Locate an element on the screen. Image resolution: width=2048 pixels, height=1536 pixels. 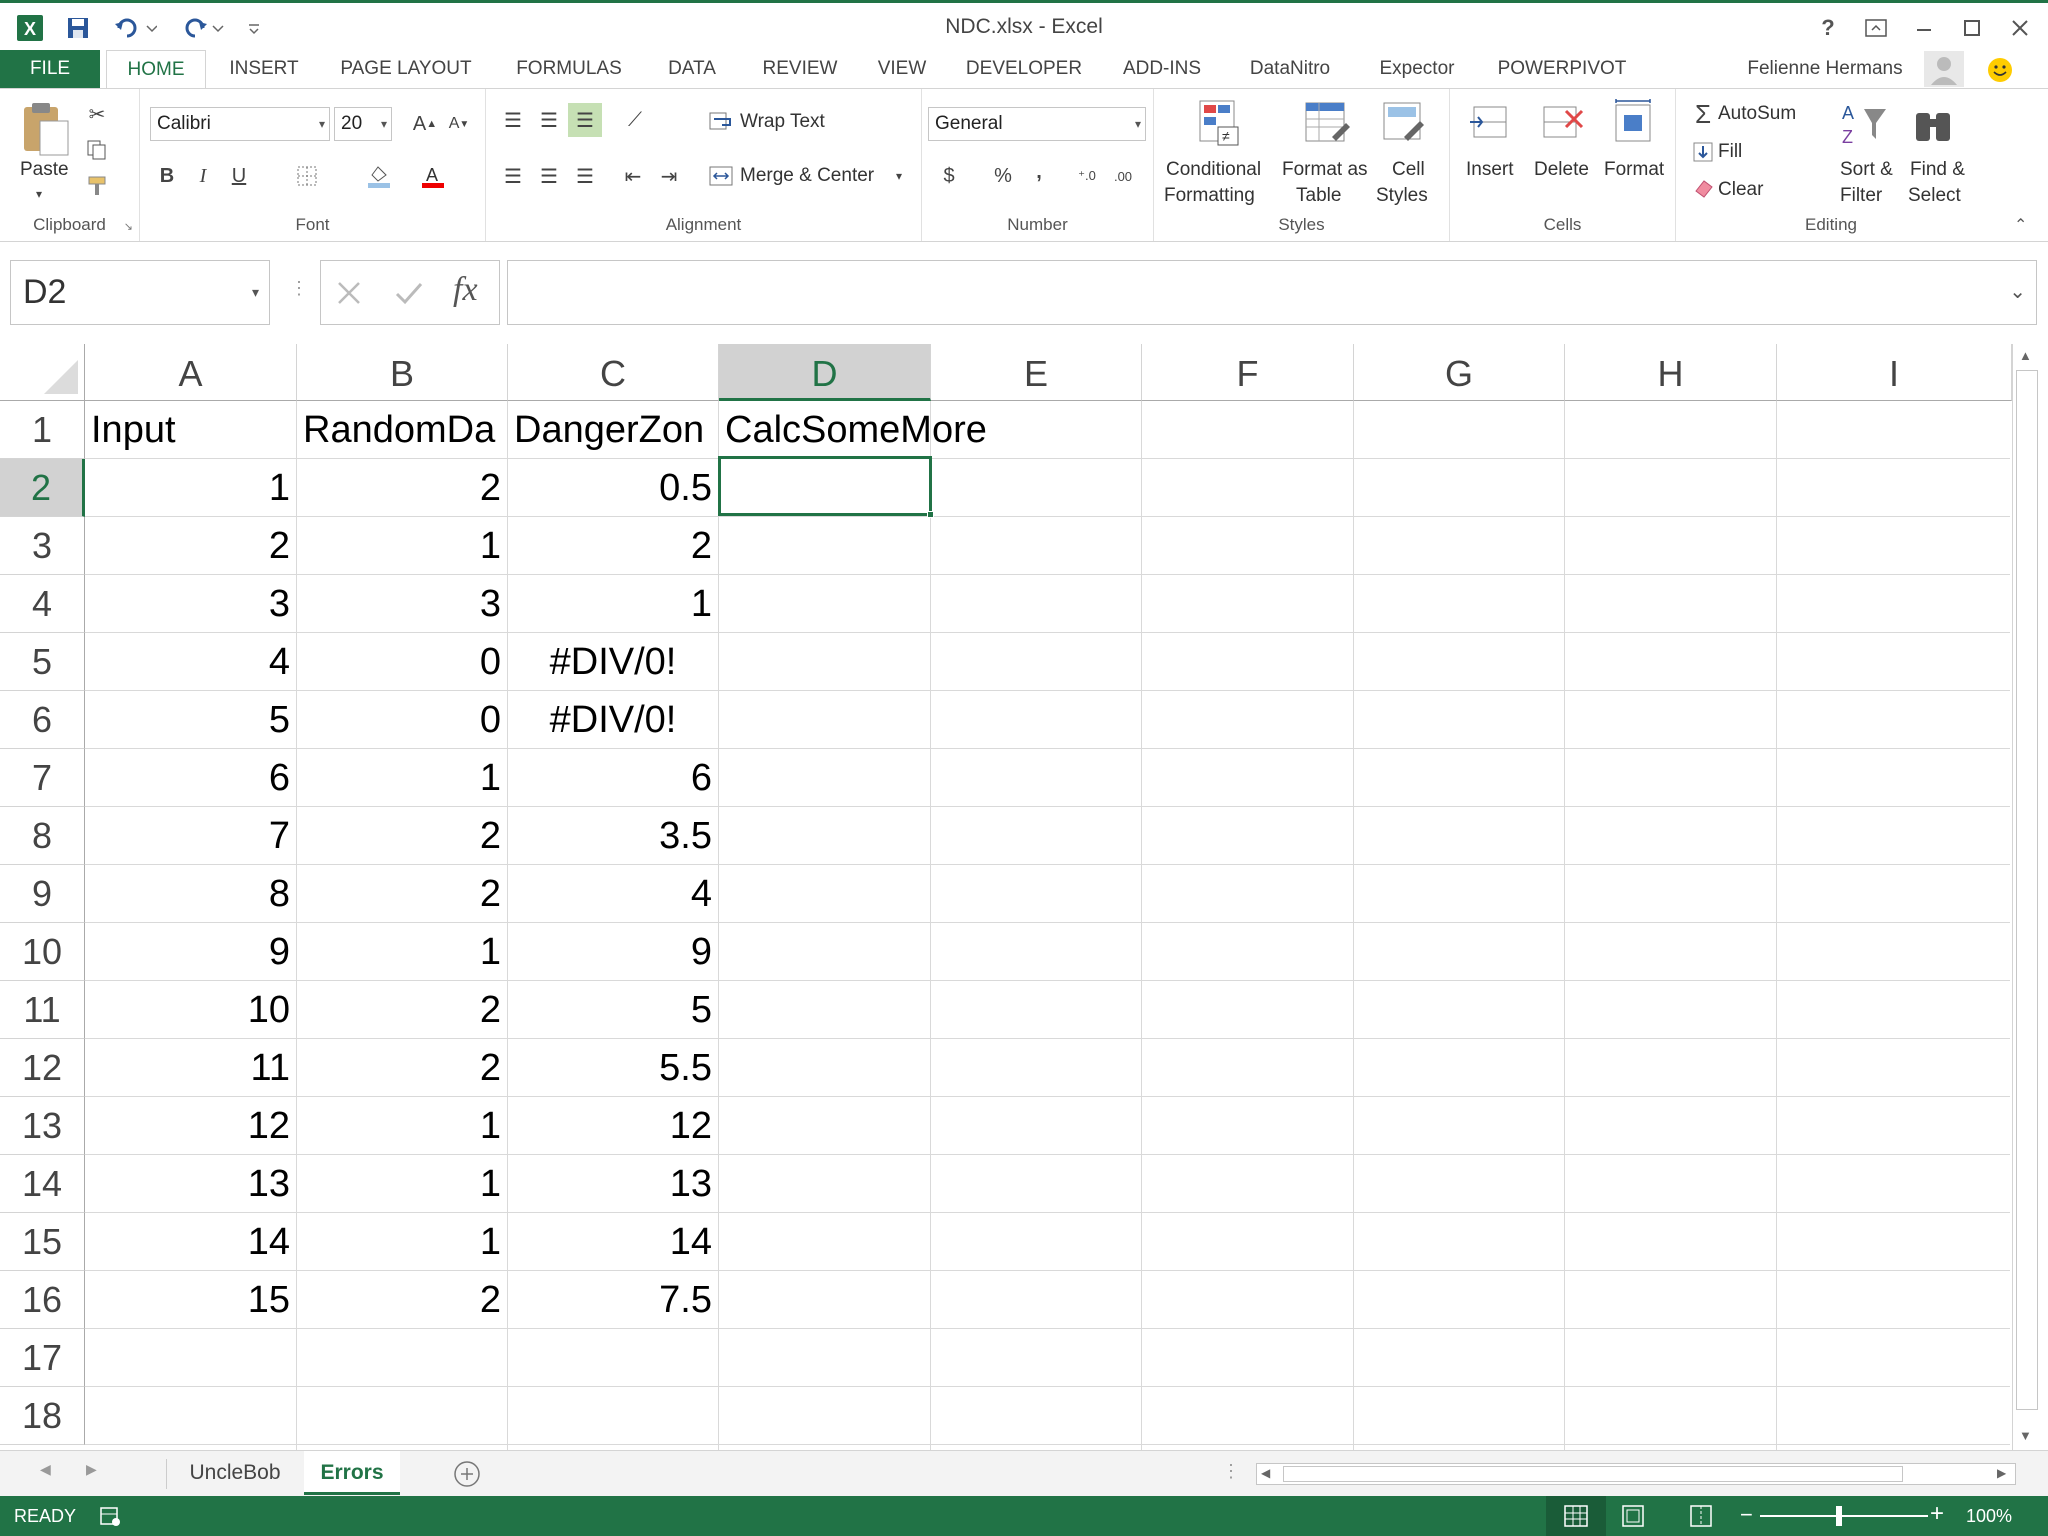
cell-b15: 1 is located at coordinates (402, 1242).